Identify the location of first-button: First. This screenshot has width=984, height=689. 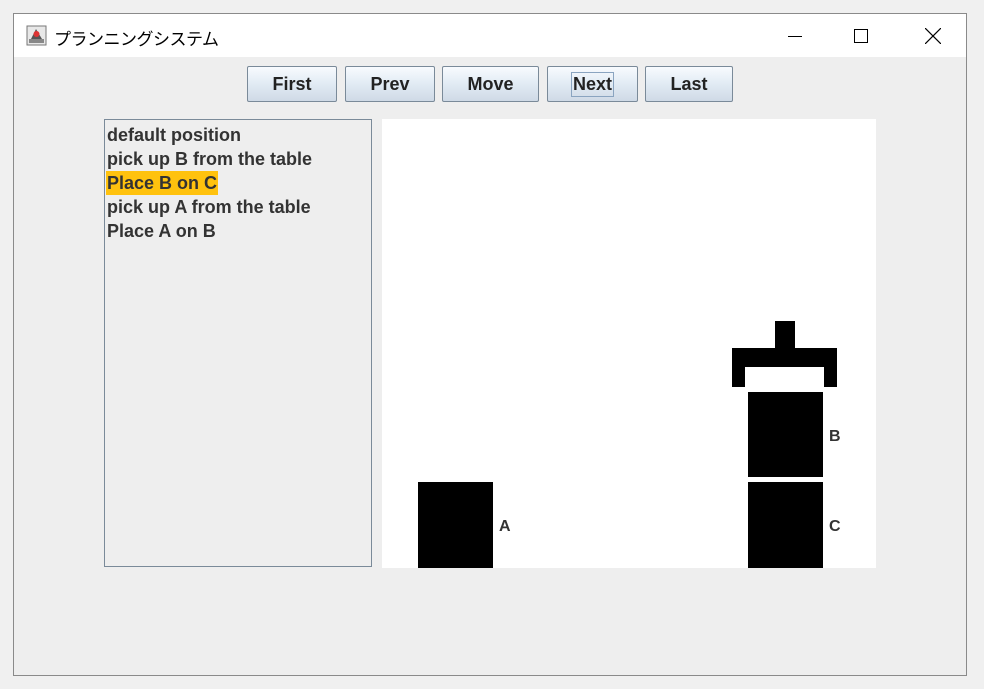
(292, 84).